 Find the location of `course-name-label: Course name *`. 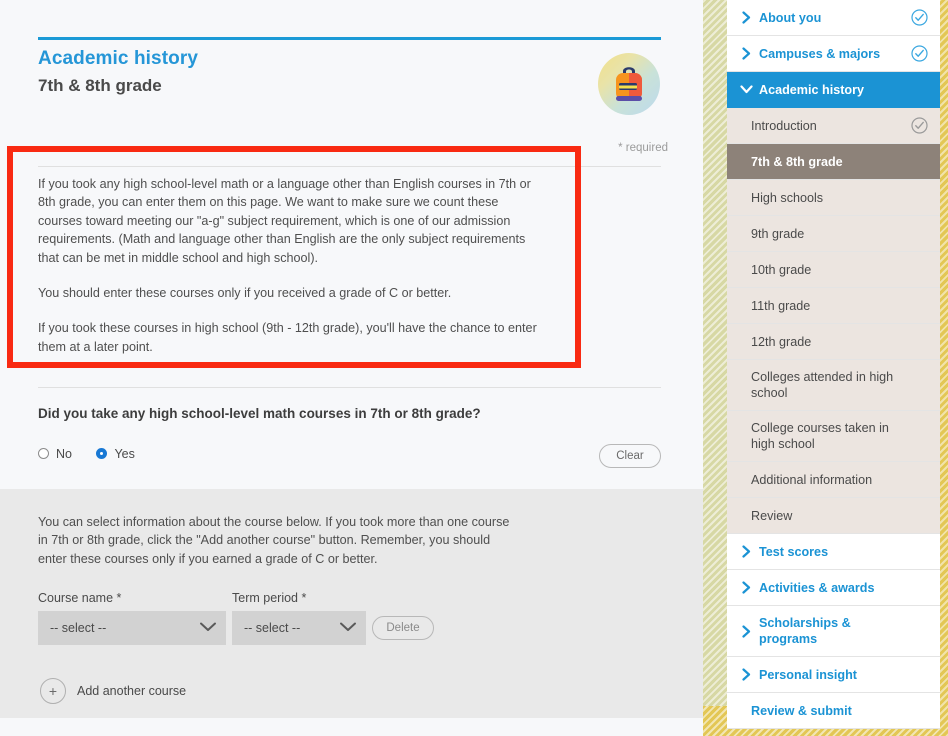

course-name-label: Course name * is located at coordinates (80, 598).